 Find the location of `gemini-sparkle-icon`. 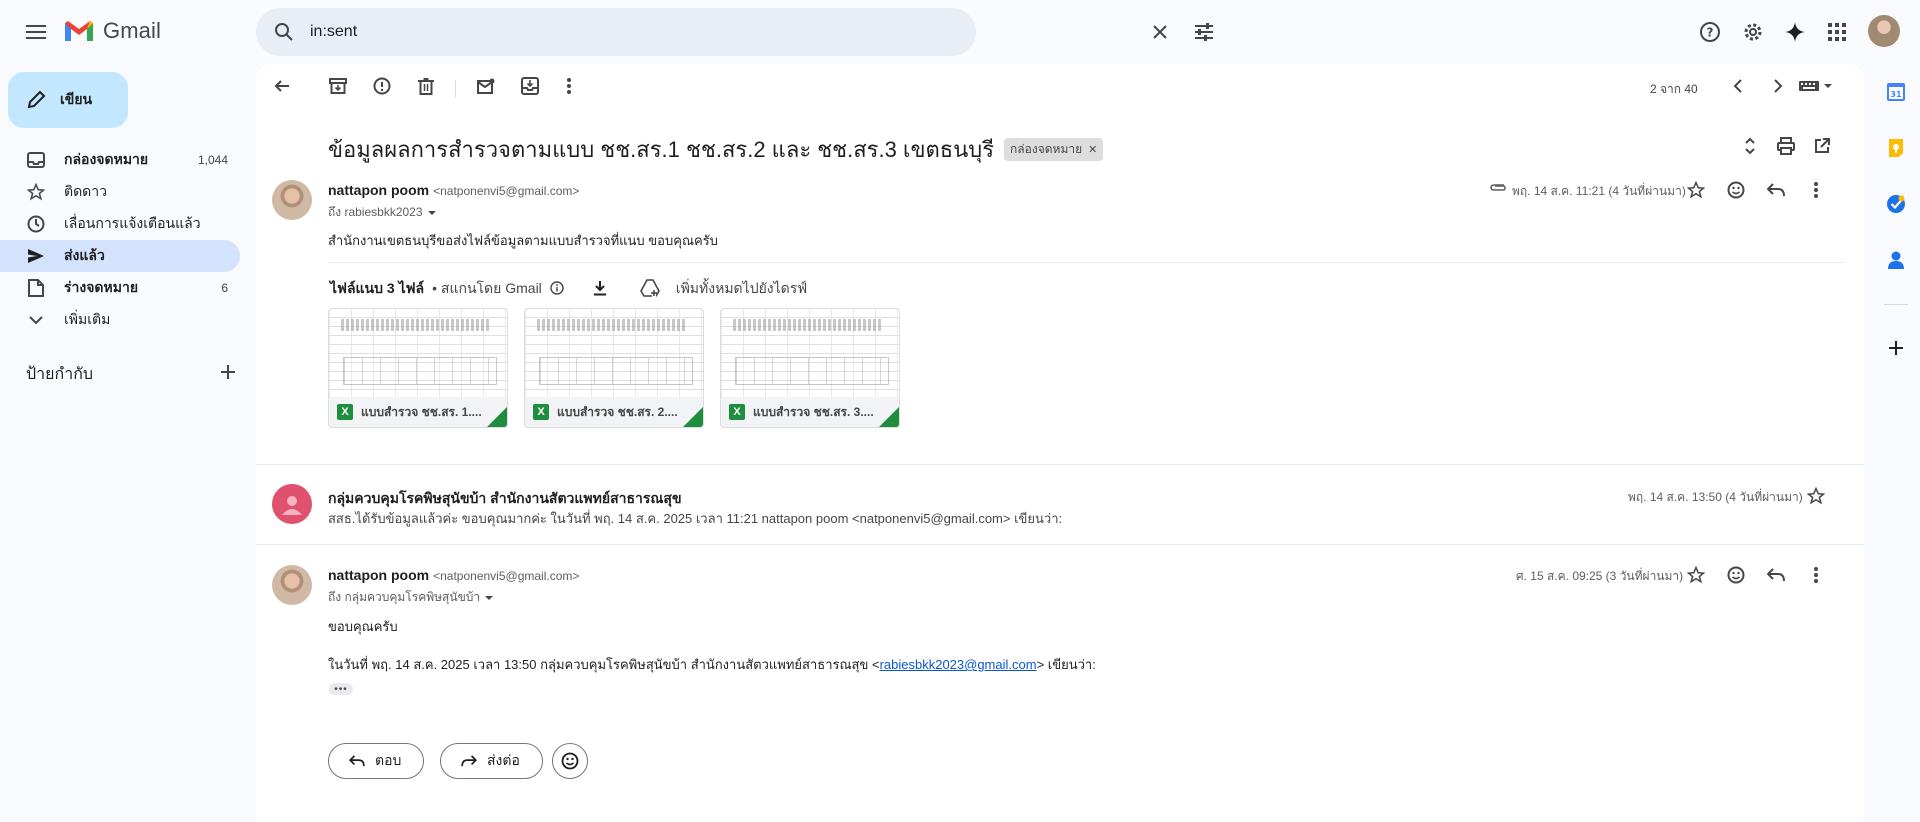

gemini-sparkle-icon is located at coordinates (1795, 32).